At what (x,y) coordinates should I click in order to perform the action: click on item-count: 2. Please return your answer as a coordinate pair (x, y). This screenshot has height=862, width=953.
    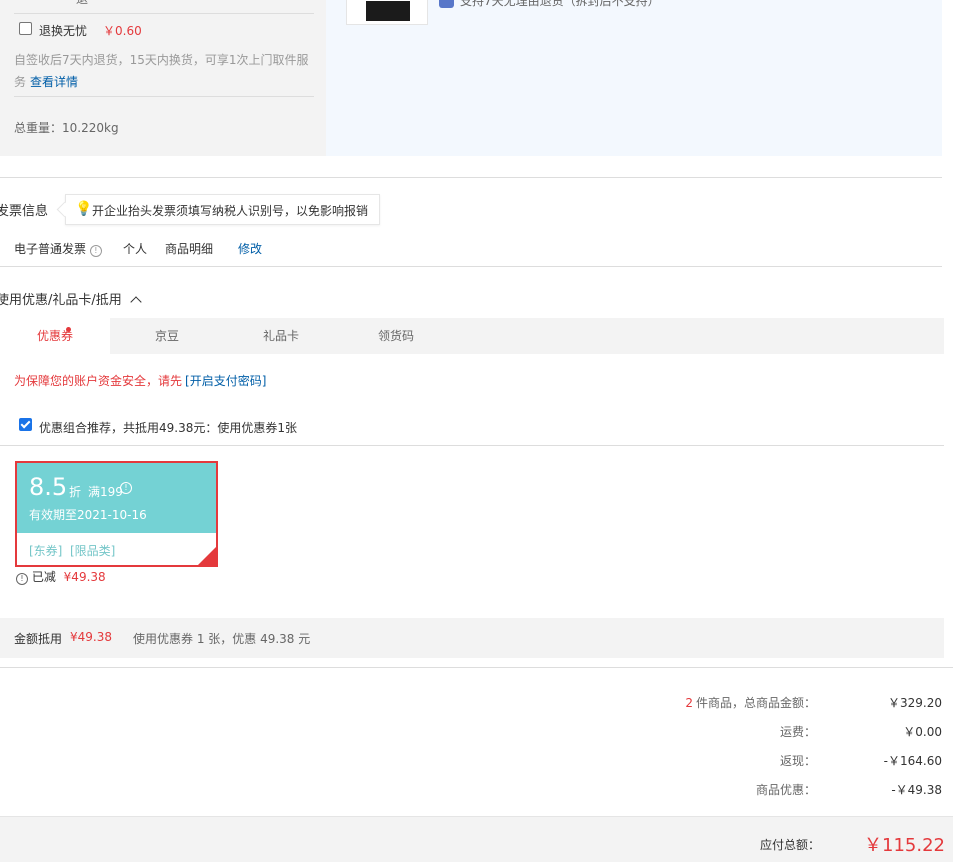
    Looking at the image, I should click on (689, 703).